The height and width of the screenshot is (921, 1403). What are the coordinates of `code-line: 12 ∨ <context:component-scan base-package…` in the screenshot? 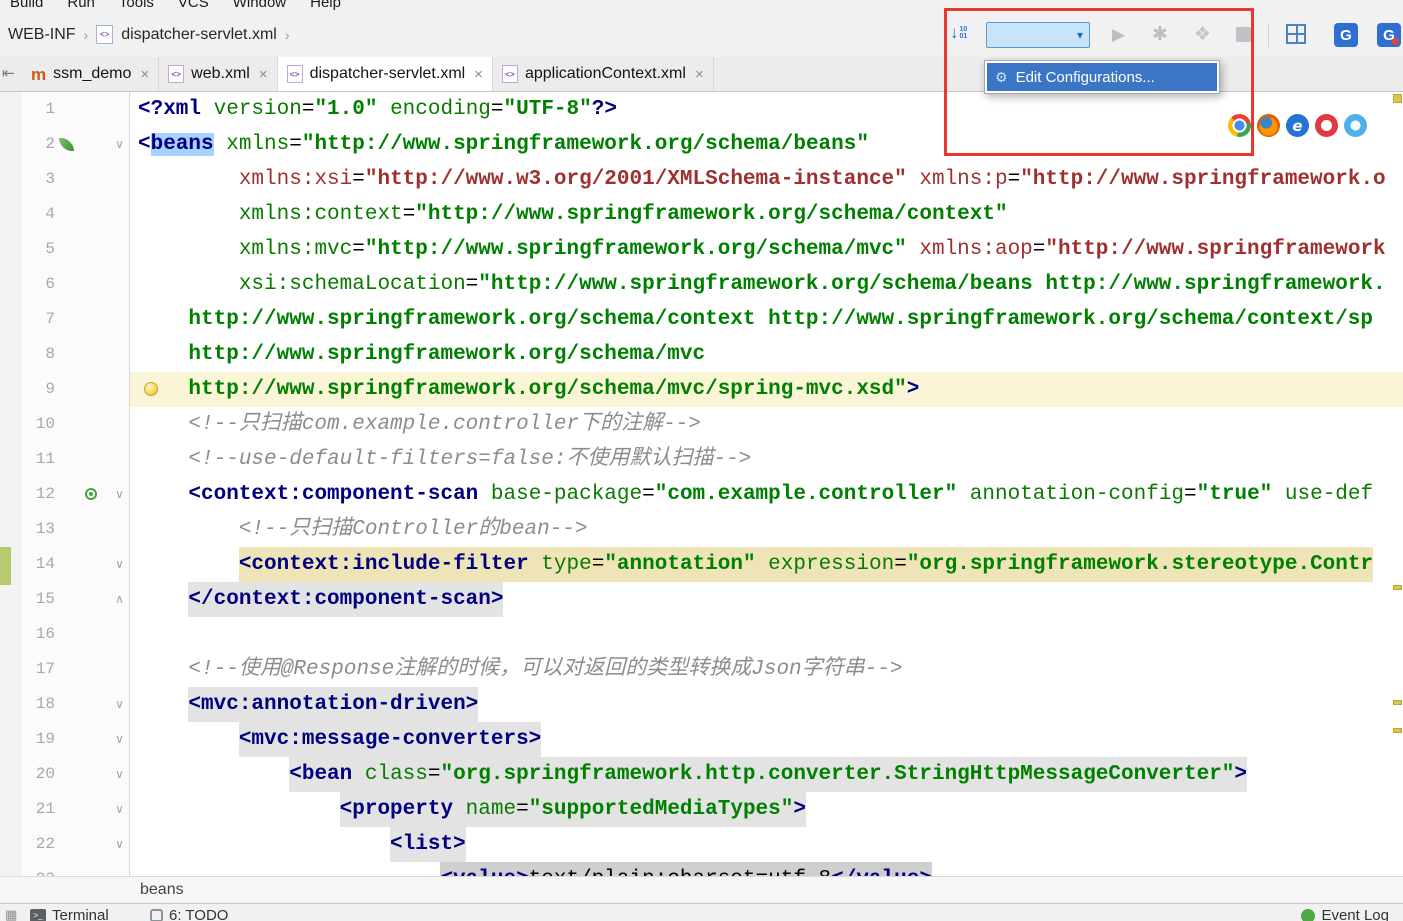 It's located at (712, 494).